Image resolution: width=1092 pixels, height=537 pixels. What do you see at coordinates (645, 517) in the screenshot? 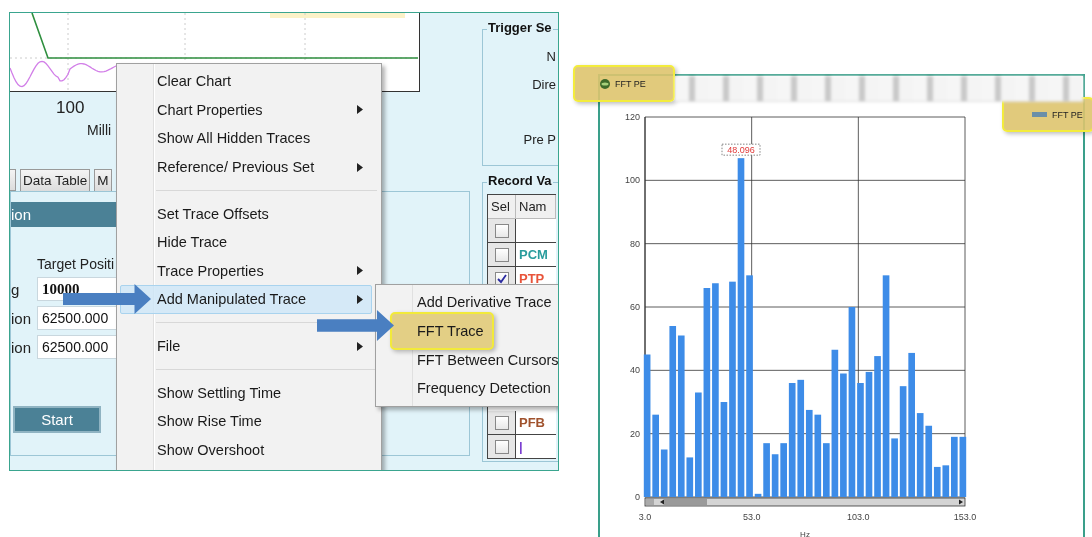
I see `x-tick-label: 3.0` at bounding box center [645, 517].